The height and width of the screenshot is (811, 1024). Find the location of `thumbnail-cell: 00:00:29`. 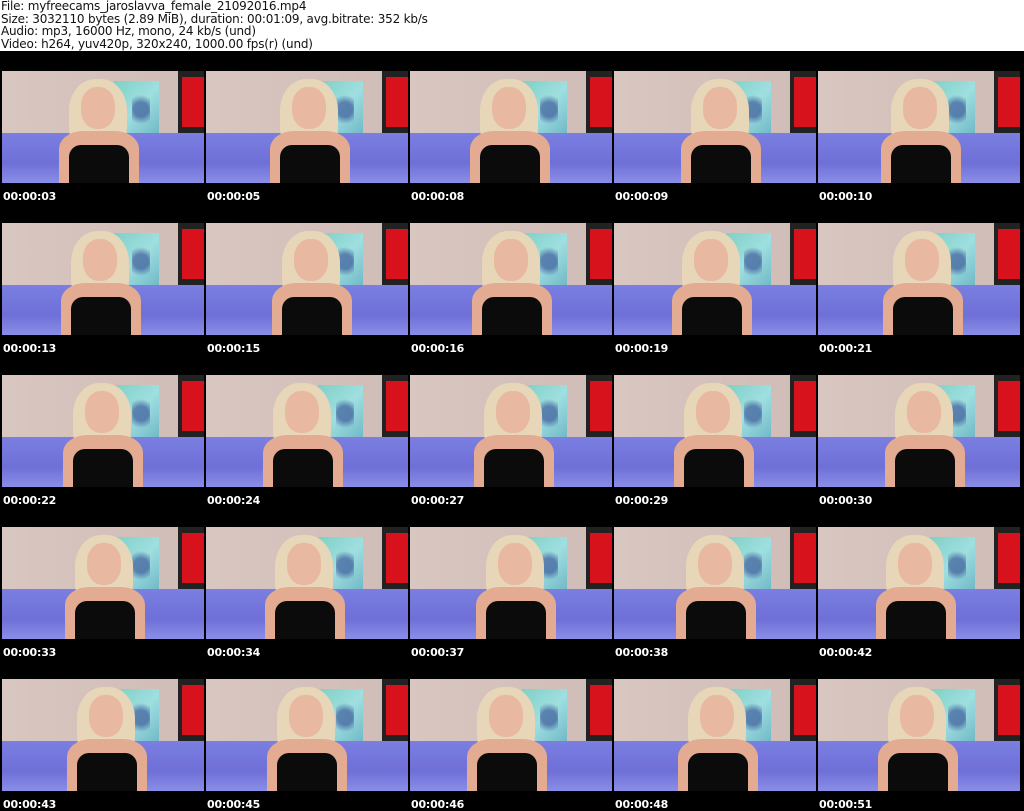

thumbnail-cell: 00:00:29 is located at coordinates (715, 431).